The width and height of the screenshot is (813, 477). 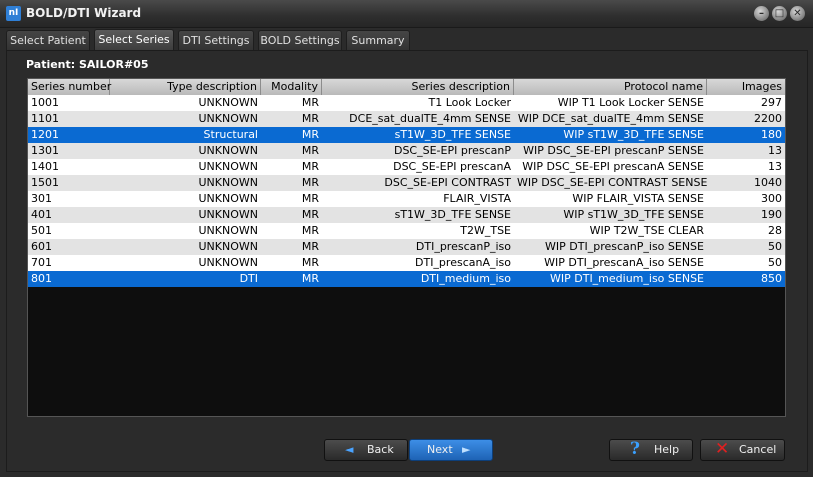 I want to click on column-header-type-description: Type description, so click(x=185, y=87).